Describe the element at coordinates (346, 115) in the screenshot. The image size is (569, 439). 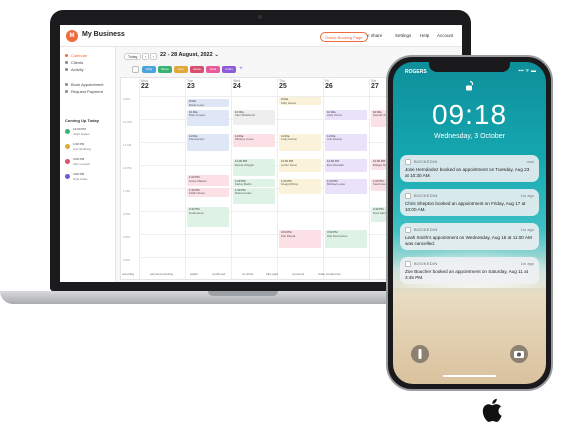
I see `appointment-block: 10:00a Holly Vincet` at that location.